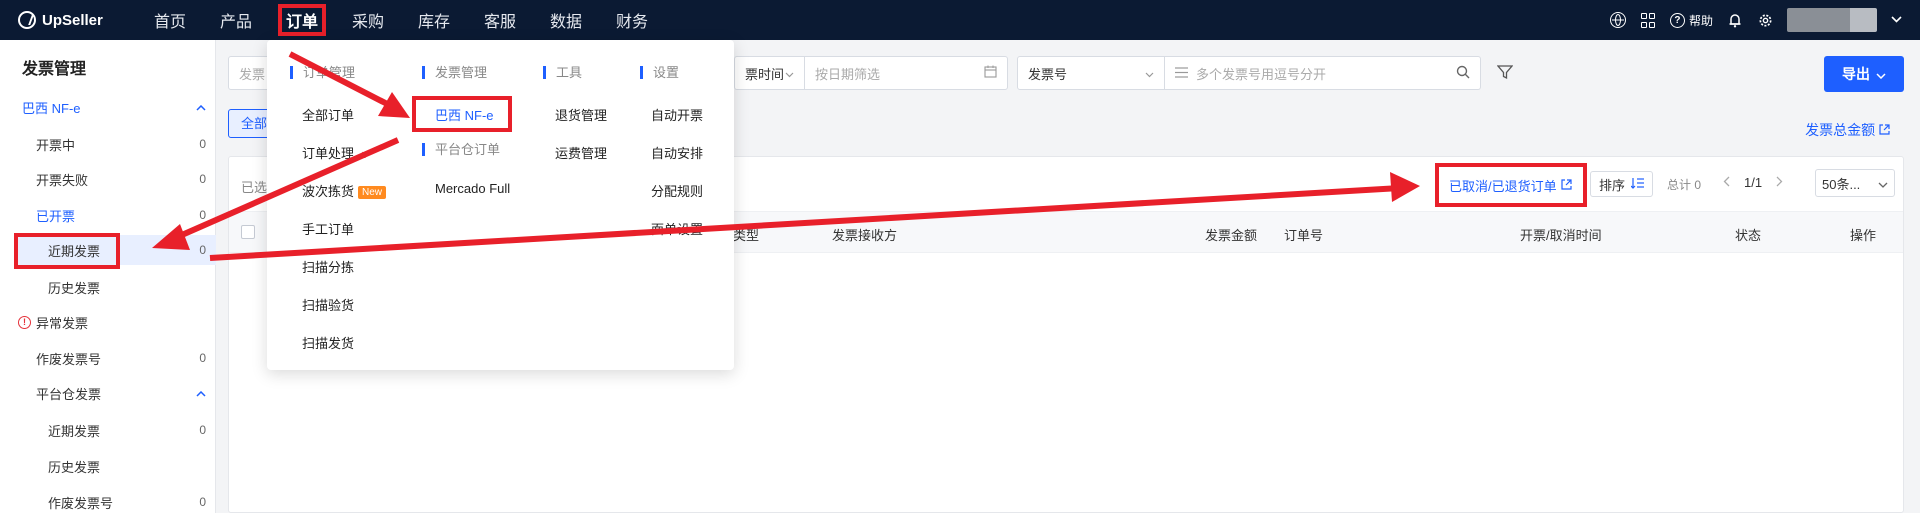 This screenshot has height=513, width=1920. Describe the element at coordinates (581, 114) in the screenshot. I see `menu-item-returns: 退货管理` at that location.